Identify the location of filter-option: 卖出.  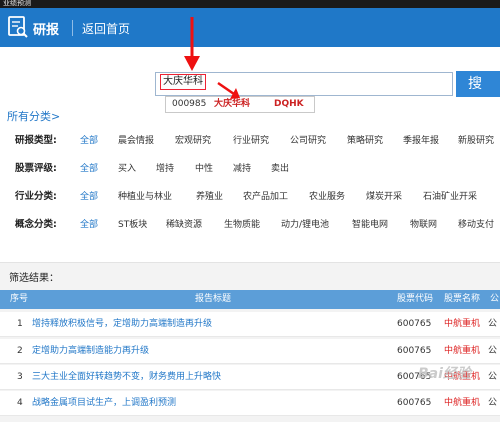
(280, 169).